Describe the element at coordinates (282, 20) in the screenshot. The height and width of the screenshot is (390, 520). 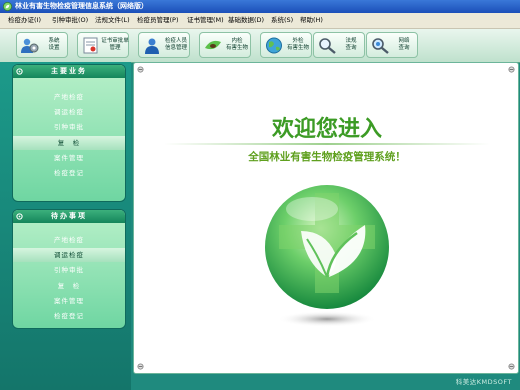
I see `menu-system: 系统(S)` at that location.